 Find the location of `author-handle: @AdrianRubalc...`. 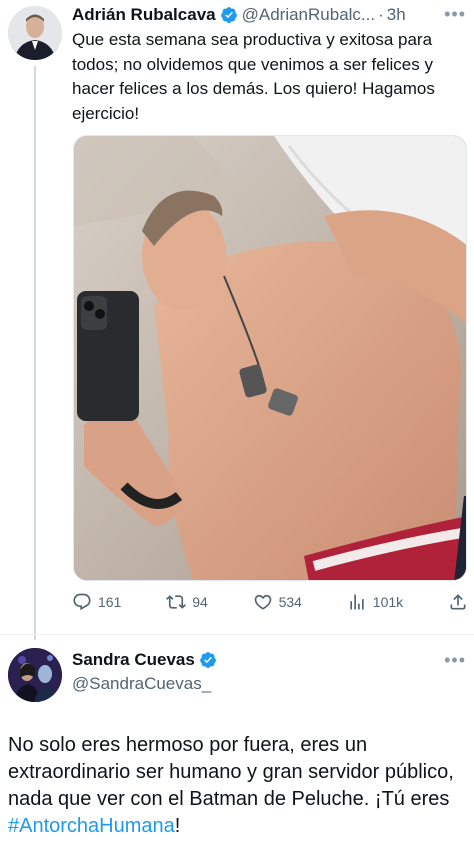

author-handle: @AdrianRubalc... is located at coordinates (309, 15).